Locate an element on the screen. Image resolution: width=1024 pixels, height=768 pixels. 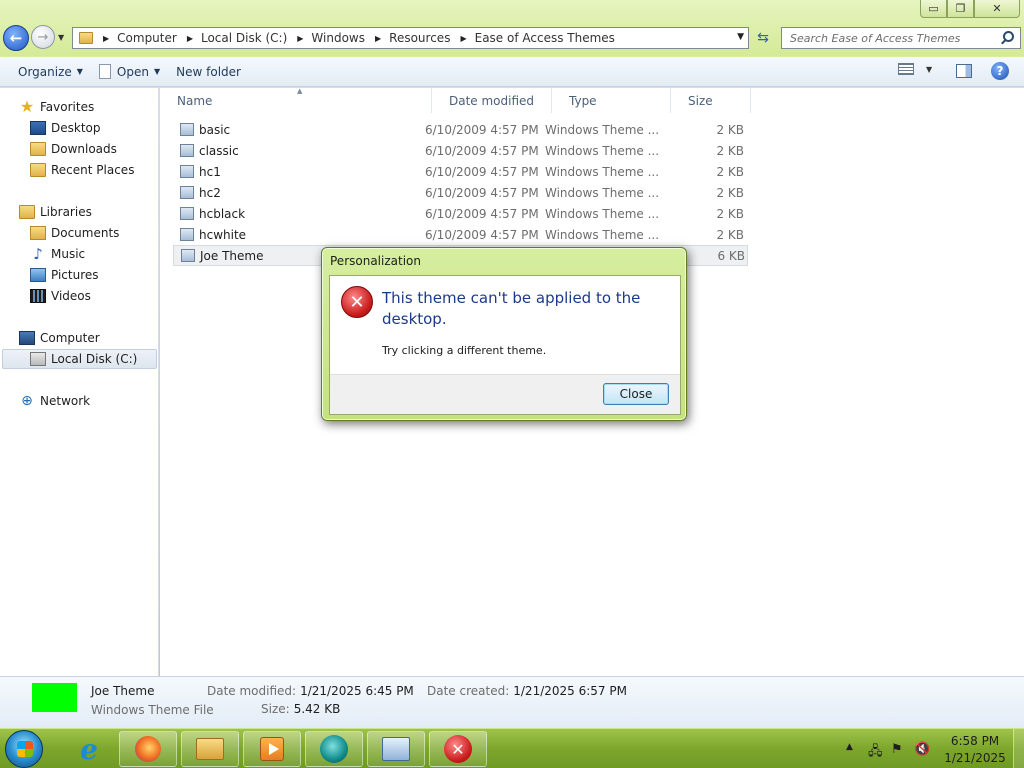
forward-button: → is located at coordinates (43, 37).